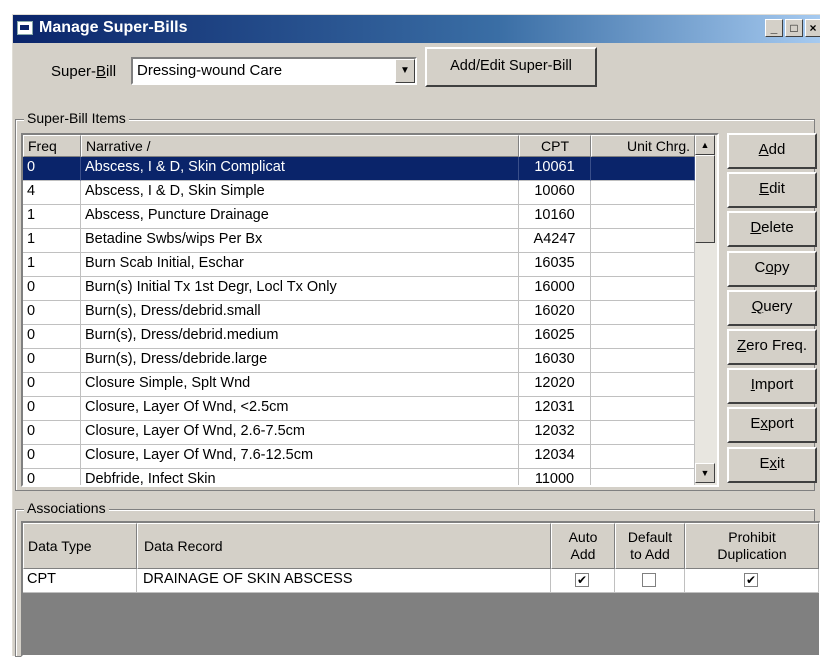 The height and width of the screenshot is (657, 820). I want to click on exit-button: Exit, so click(772, 464).